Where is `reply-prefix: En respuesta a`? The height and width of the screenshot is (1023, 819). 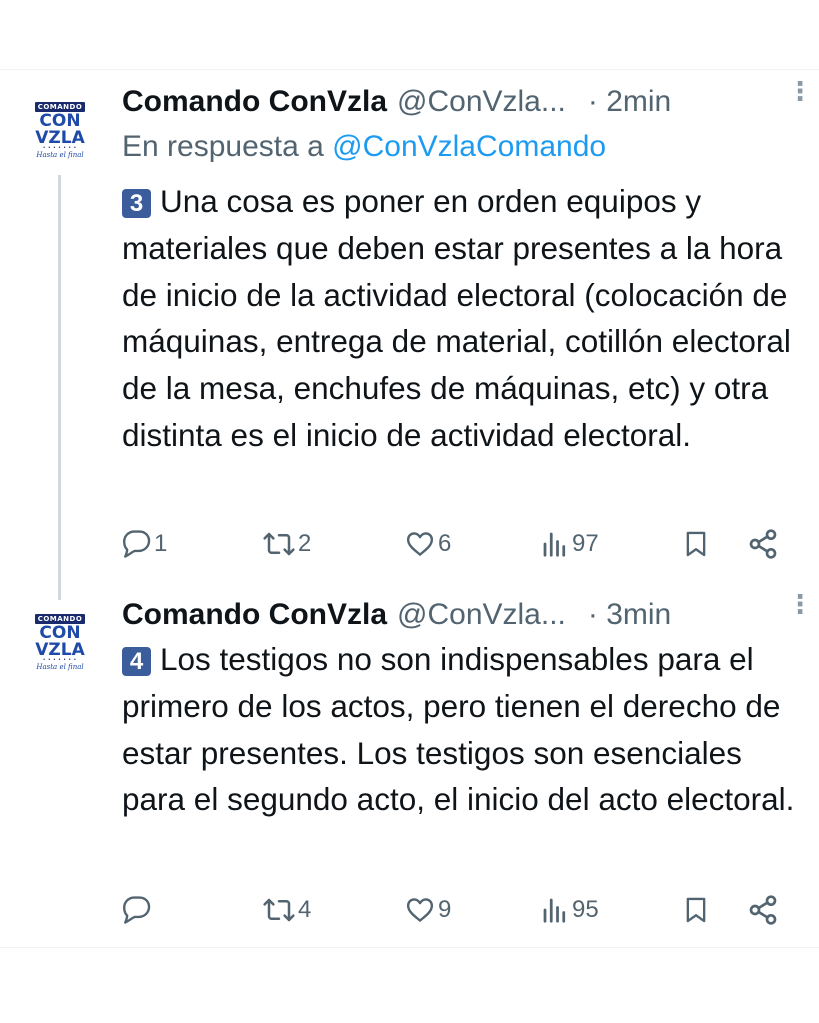 reply-prefix: En respuesta a is located at coordinates (227, 146).